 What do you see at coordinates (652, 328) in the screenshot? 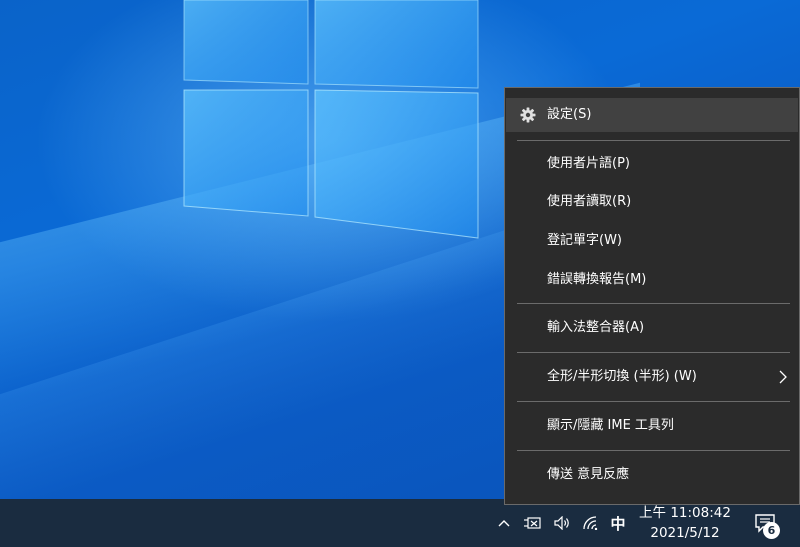
I see `menu-item-ime-integrator: 輸入法整合器(A)` at bounding box center [652, 328].